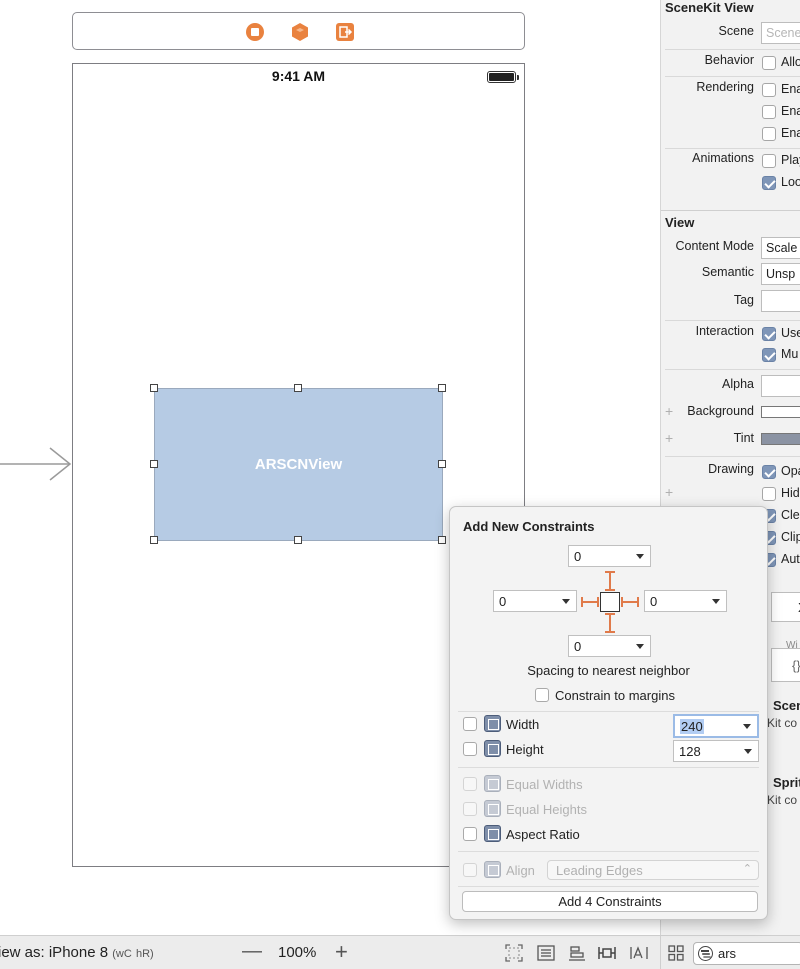  I want to click on width-icon, so click(492, 723).